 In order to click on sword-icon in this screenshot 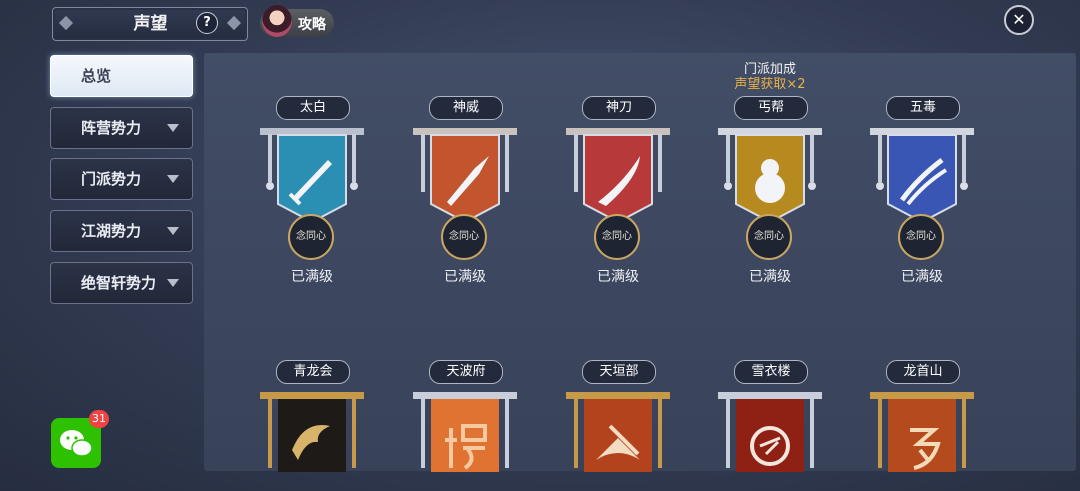, I will do `click(312, 176)`.